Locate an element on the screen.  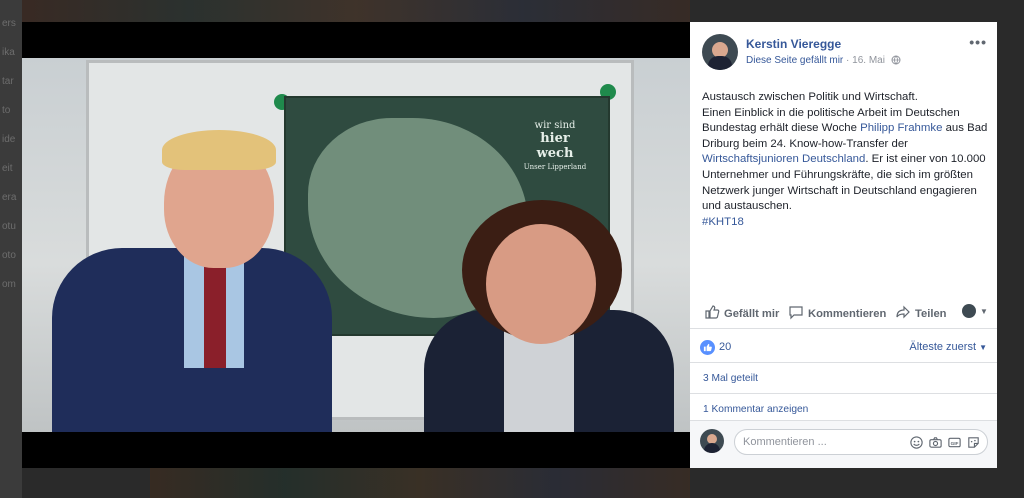
bg-label: tar is located at coordinates (8, 81).